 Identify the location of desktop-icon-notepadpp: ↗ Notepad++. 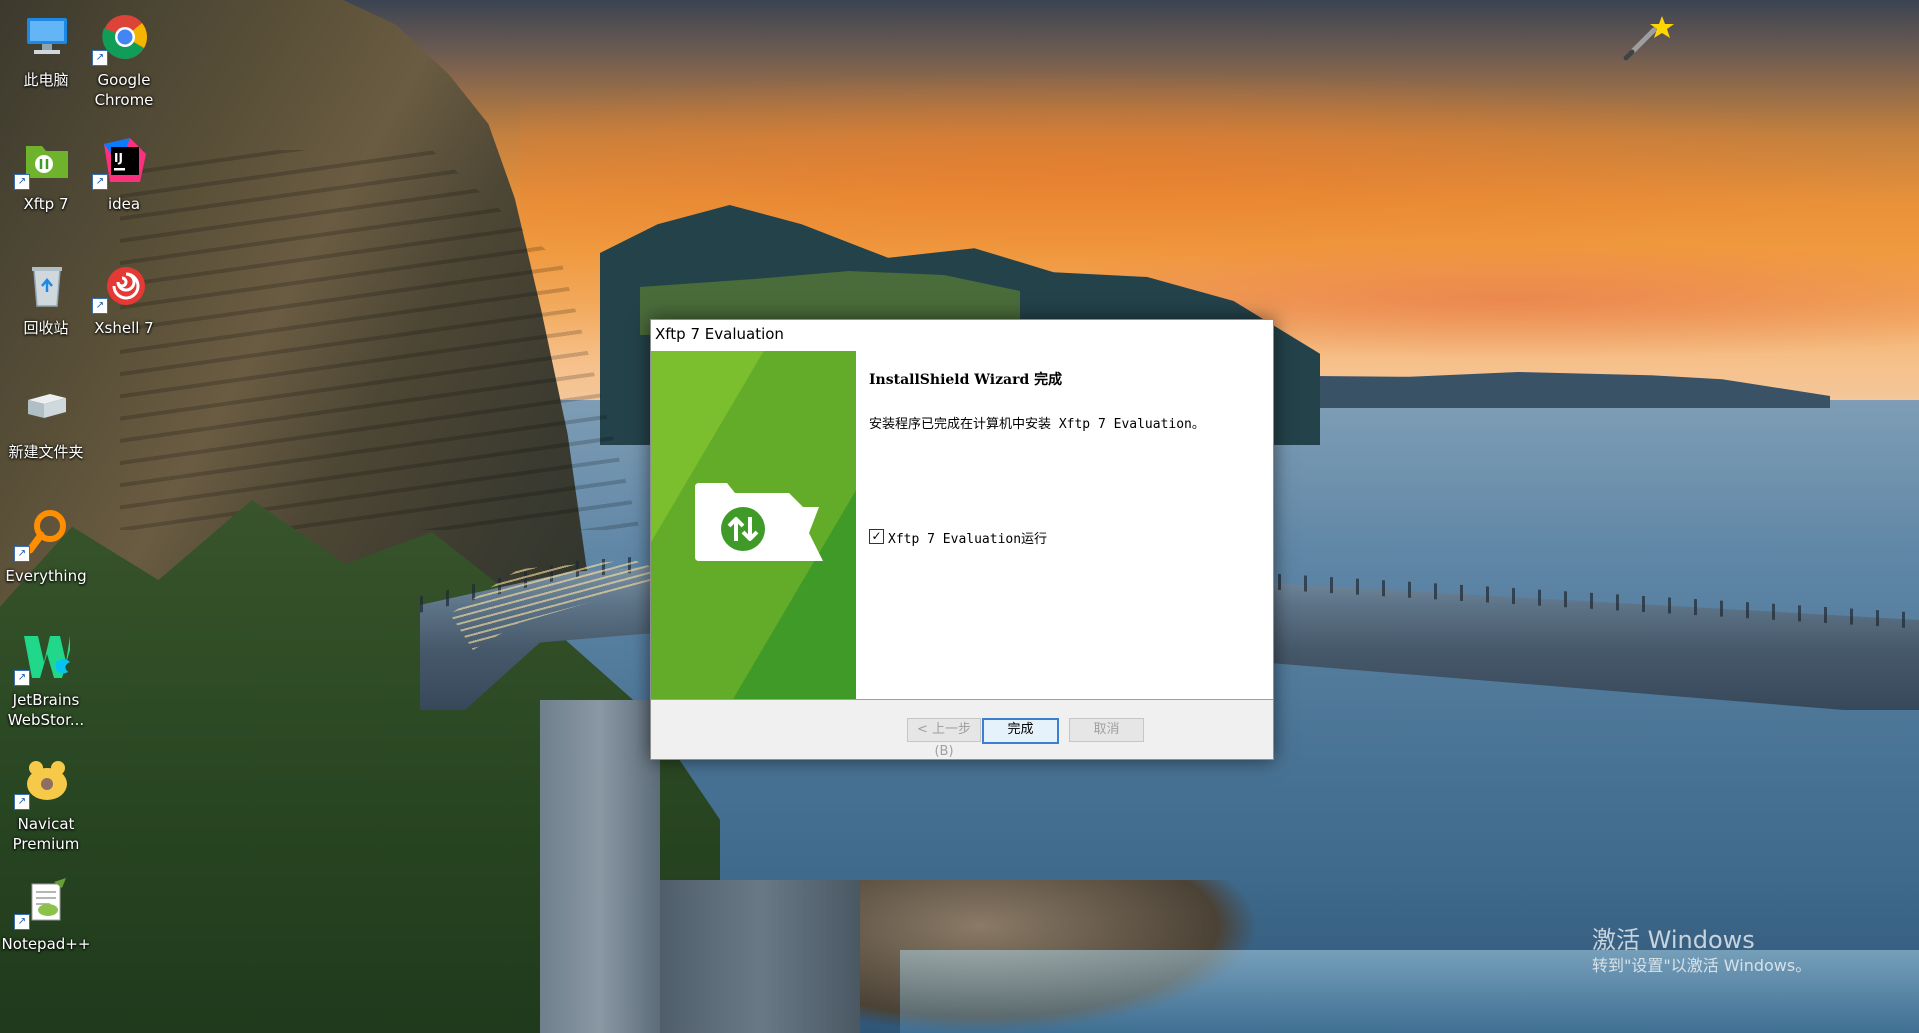
(46, 925).